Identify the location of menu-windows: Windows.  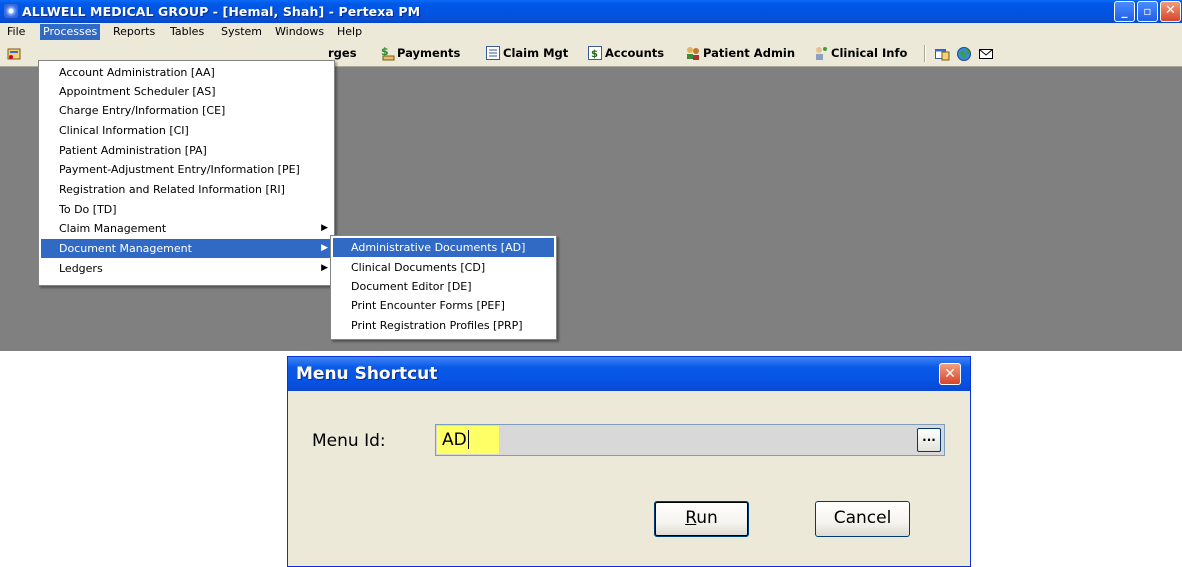
(299, 32).